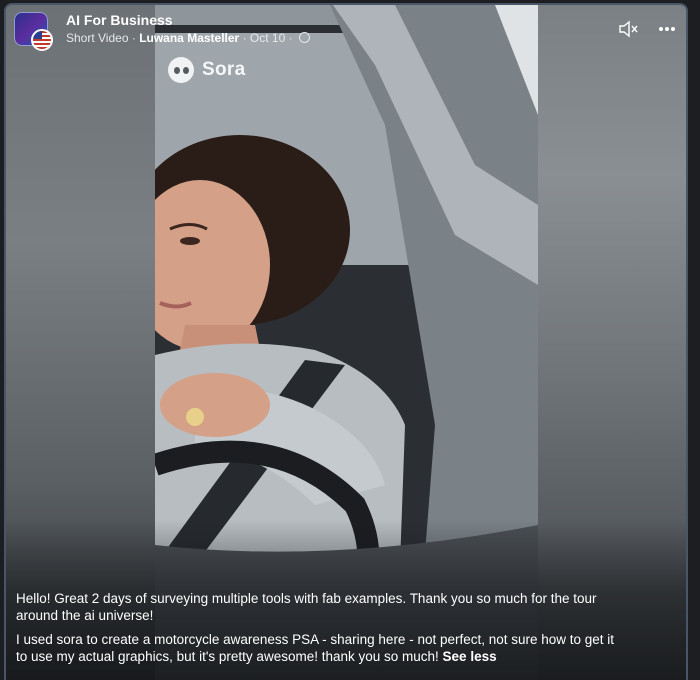 The height and width of the screenshot is (680, 700). Describe the element at coordinates (304, 37) in the screenshot. I see `globe-icon` at that location.